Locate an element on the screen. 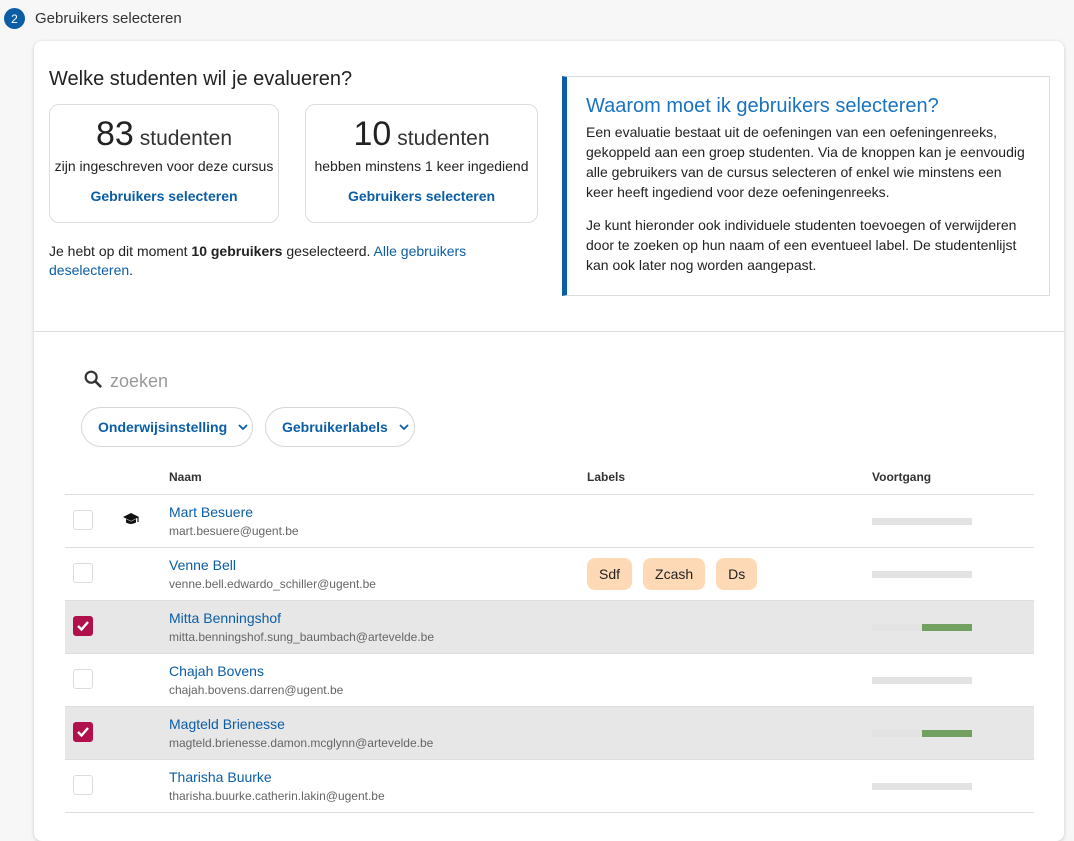 Image resolution: width=1074 pixels, height=841 pixels. user-email: chajah.bovens.darren@ugent.be is located at coordinates (256, 690).